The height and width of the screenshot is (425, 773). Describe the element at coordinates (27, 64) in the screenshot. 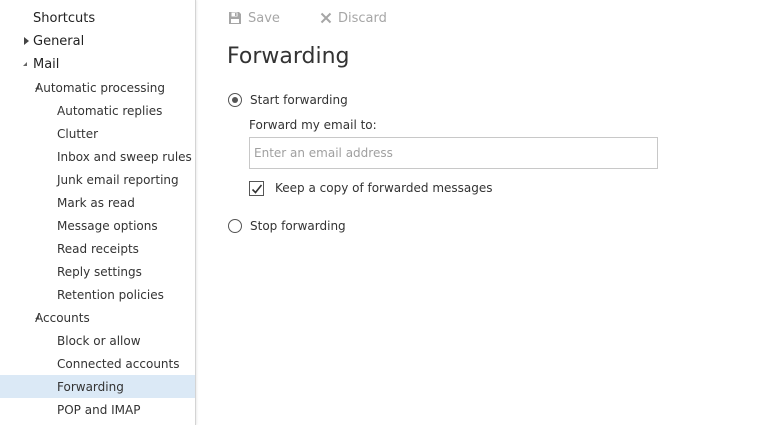

I see `collapse-arrow-icon` at that location.